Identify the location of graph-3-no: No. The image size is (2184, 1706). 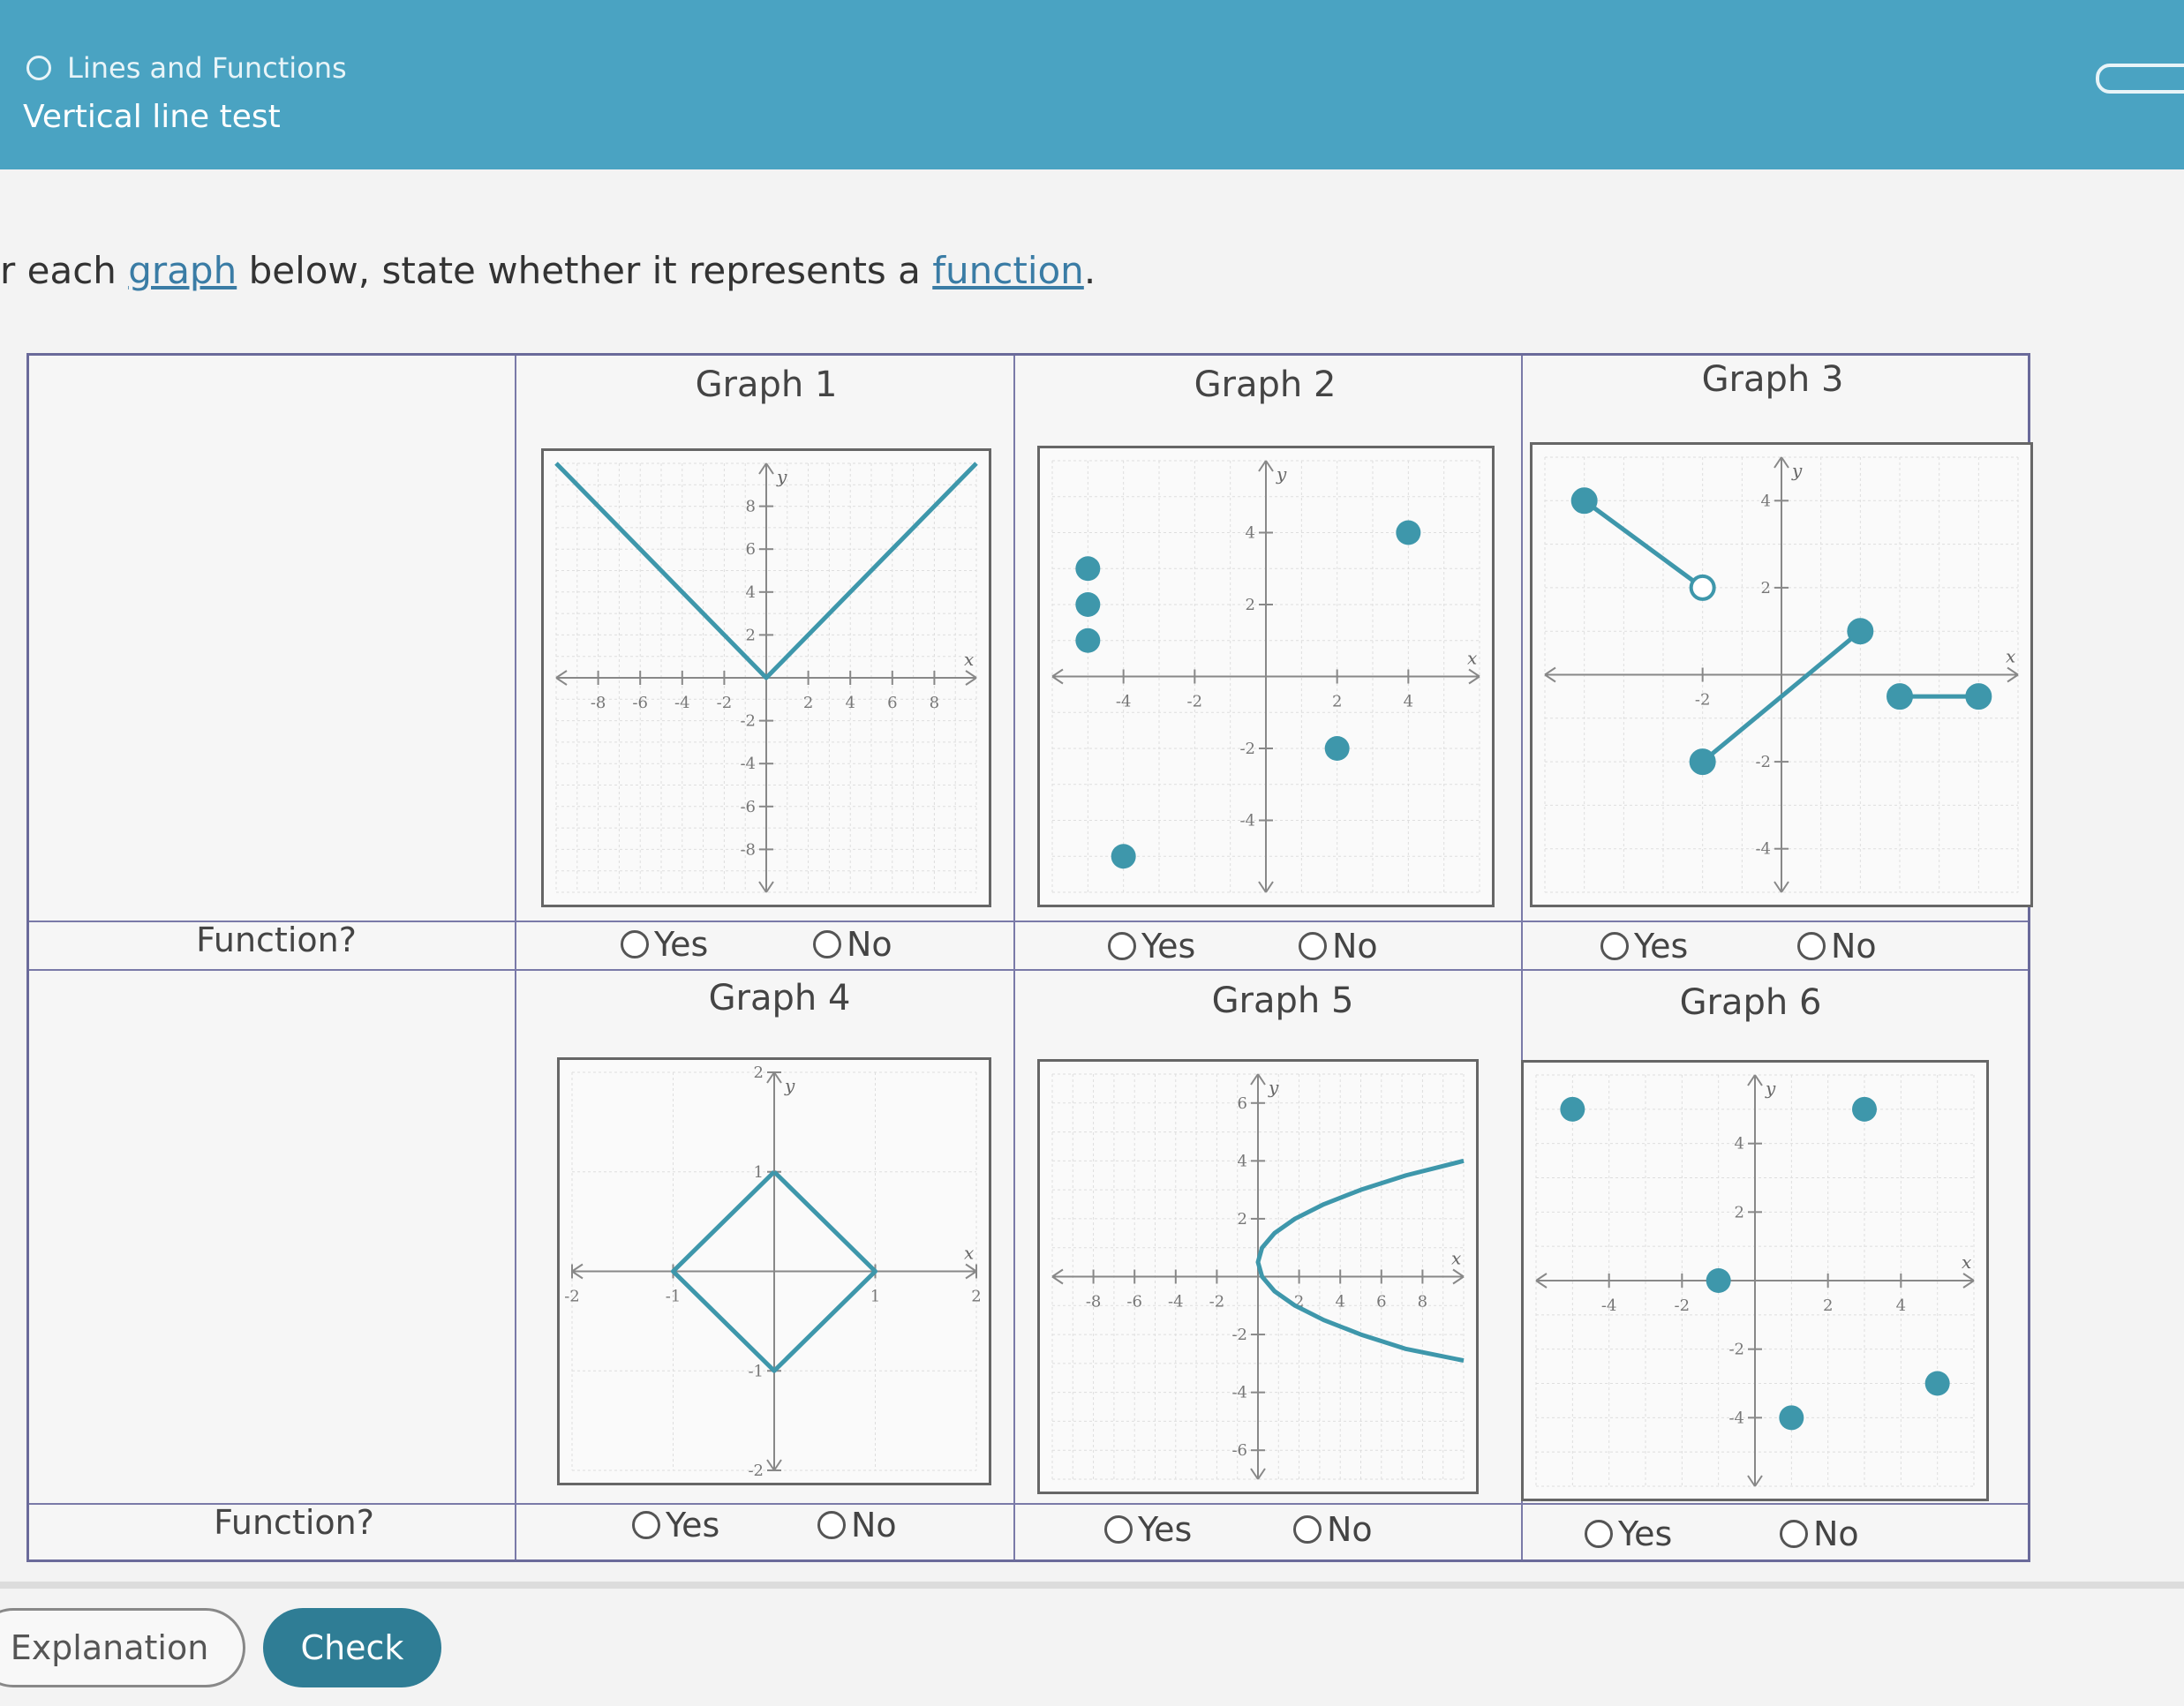
(1837, 946).